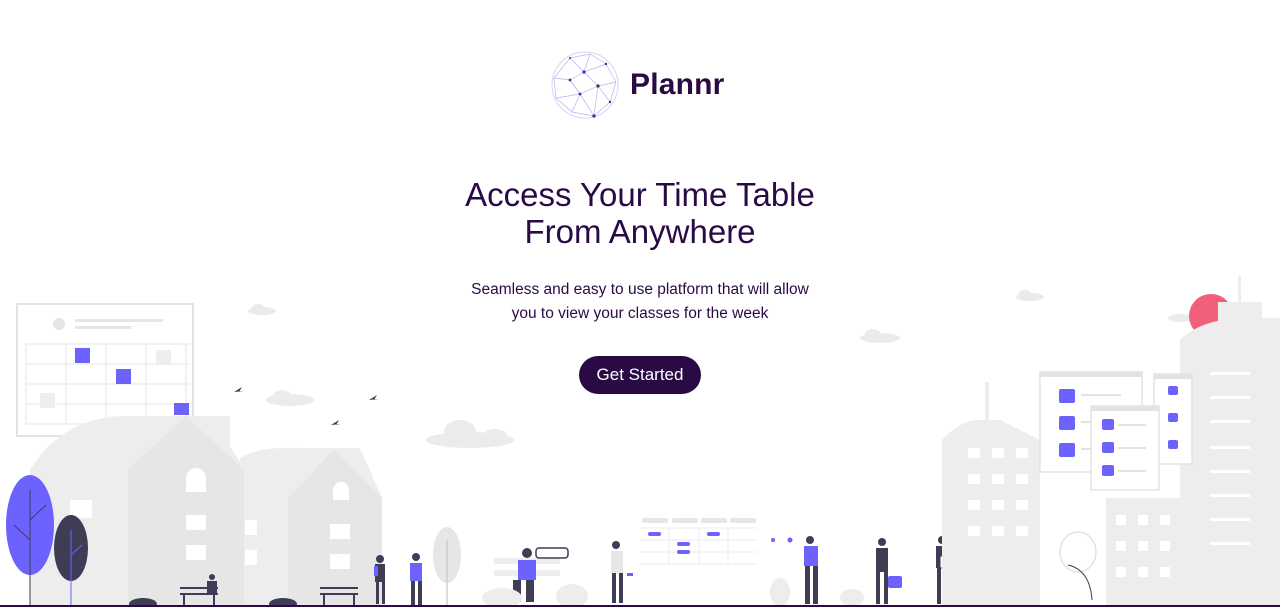  I want to click on brand-name: Plannr, so click(677, 84).